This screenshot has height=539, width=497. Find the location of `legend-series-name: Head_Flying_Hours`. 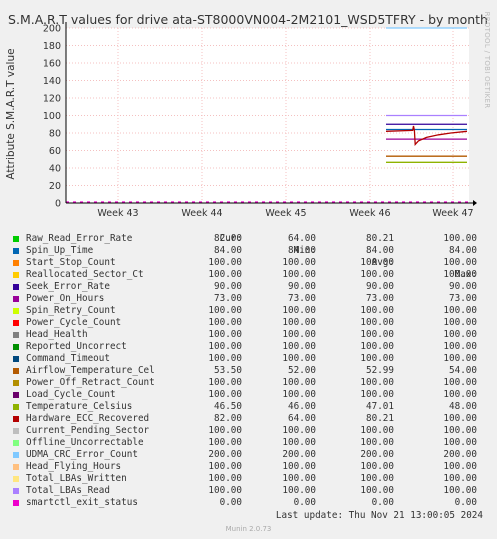

legend-series-name: Head_Flying_Hours is located at coordinates (74, 466).